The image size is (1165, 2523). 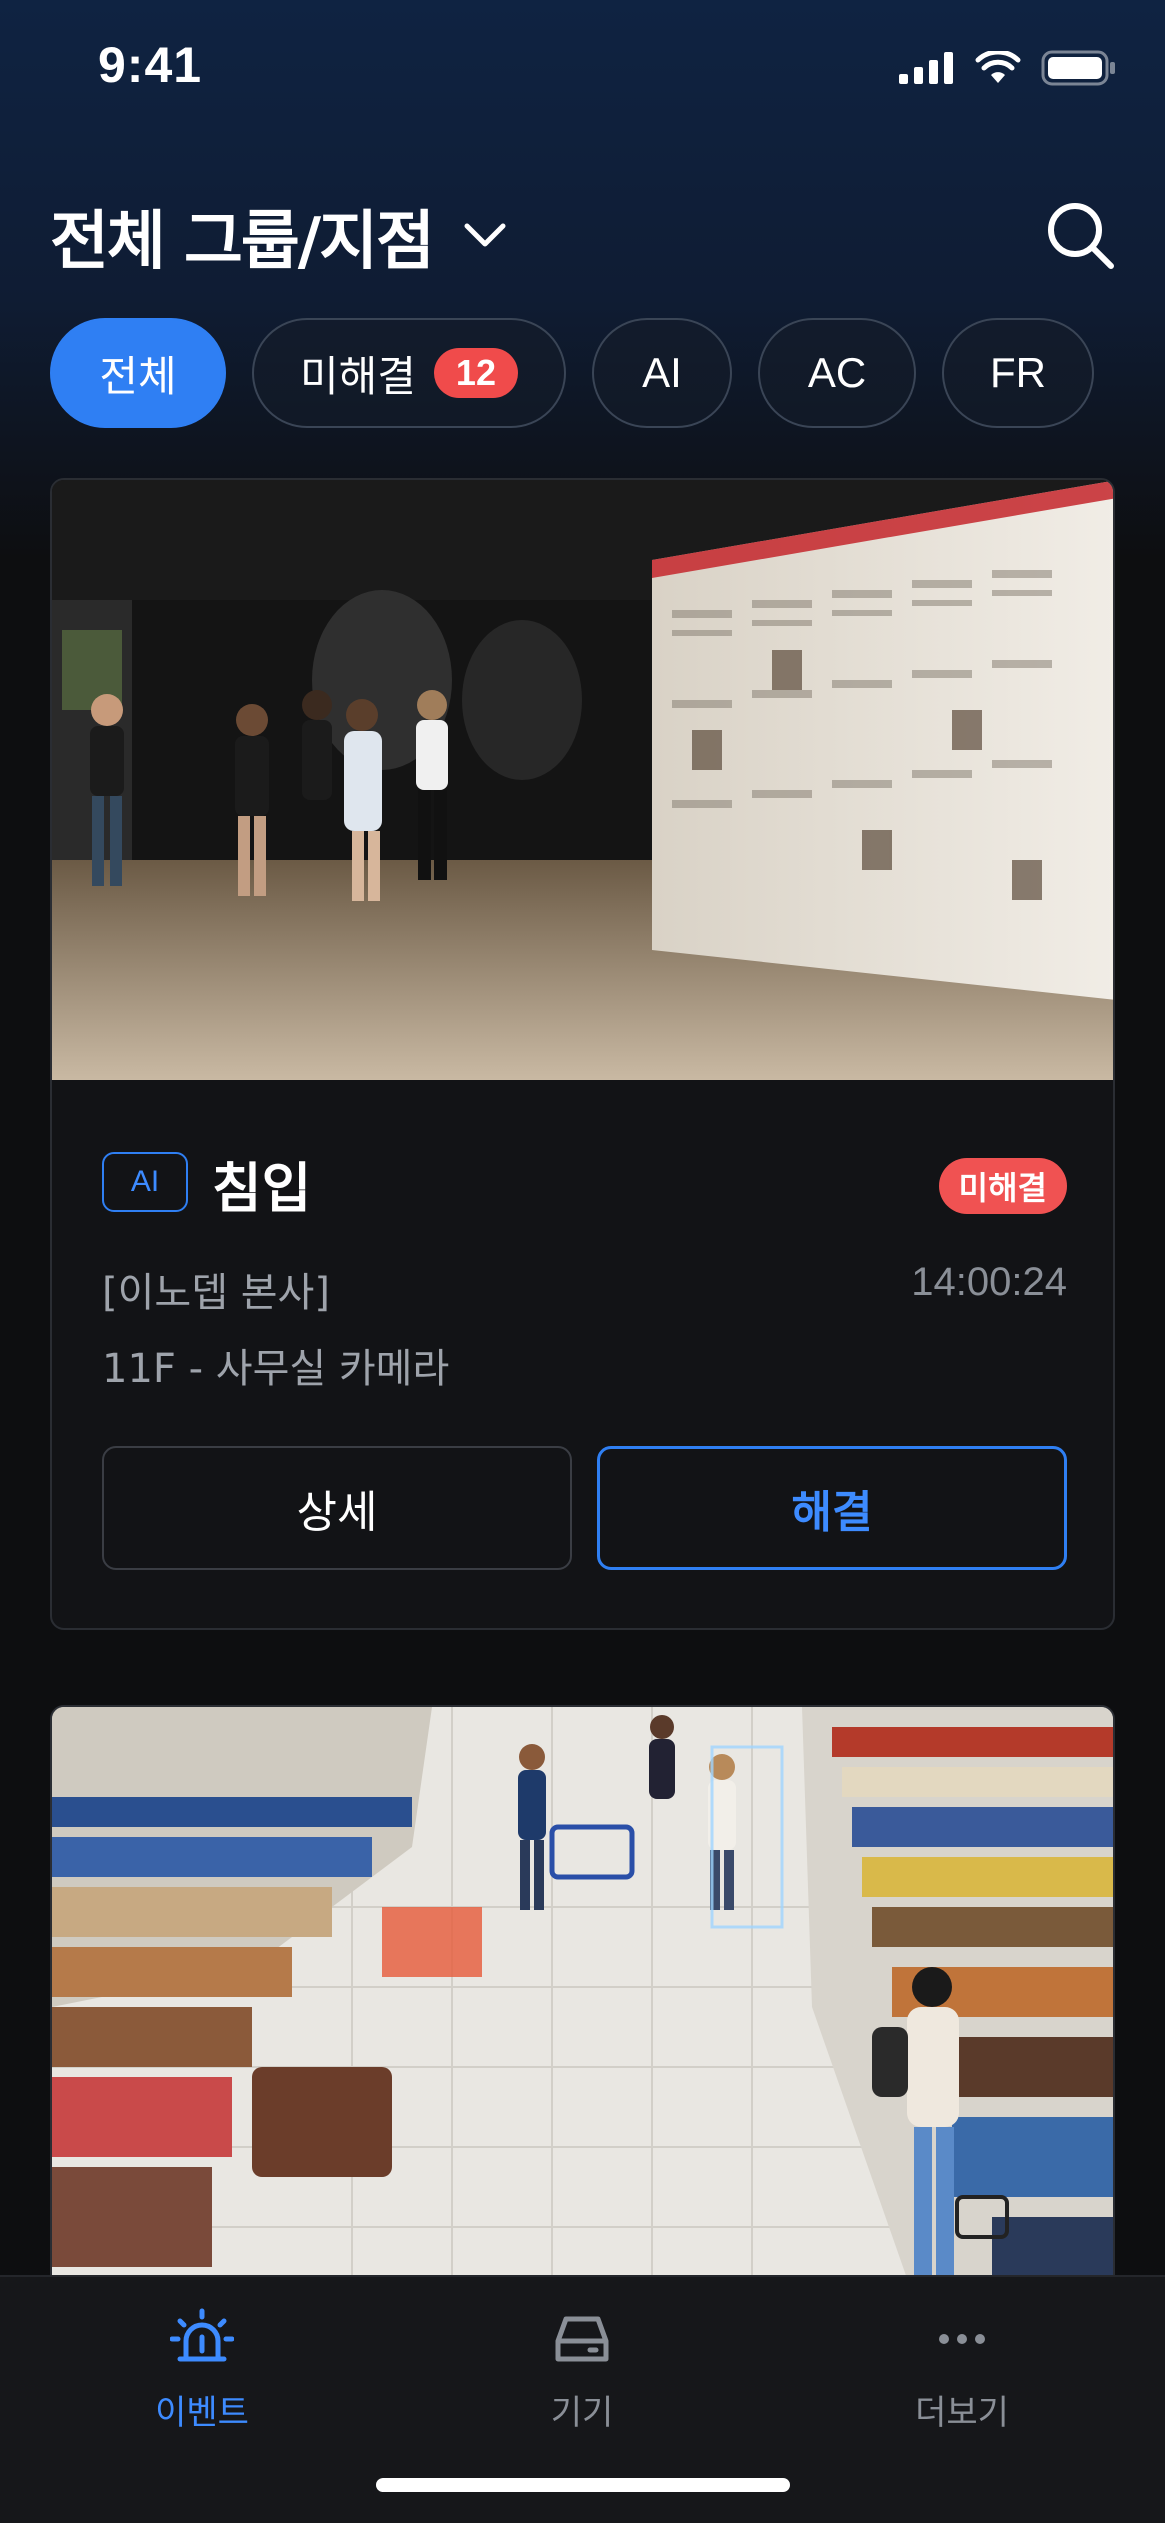 I want to click on home-indicator, so click(x=583, y=2485).